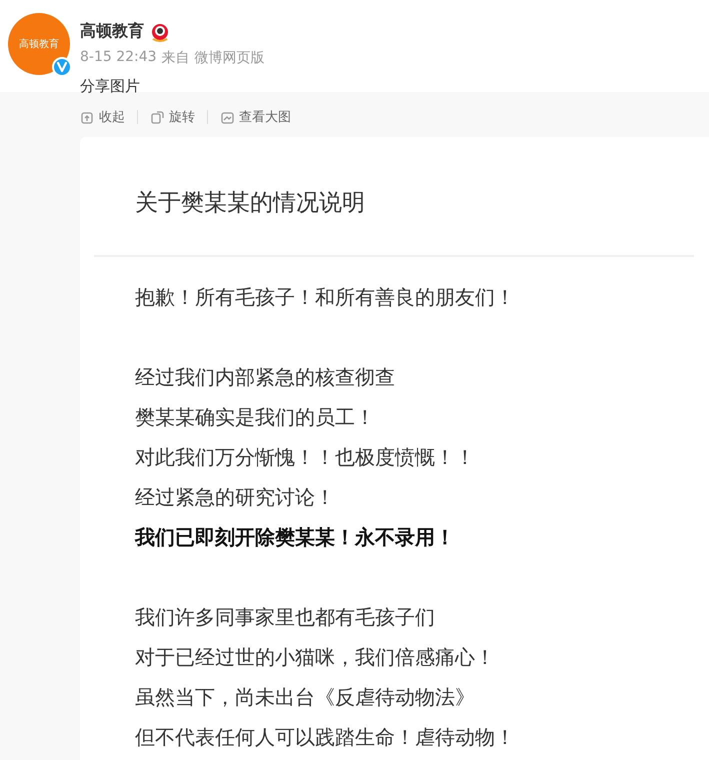 The height and width of the screenshot is (760, 709). What do you see at coordinates (315, 657) in the screenshot?
I see `text-line: 对于已经过世的小猫咪，我们倍感痛心！` at bounding box center [315, 657].